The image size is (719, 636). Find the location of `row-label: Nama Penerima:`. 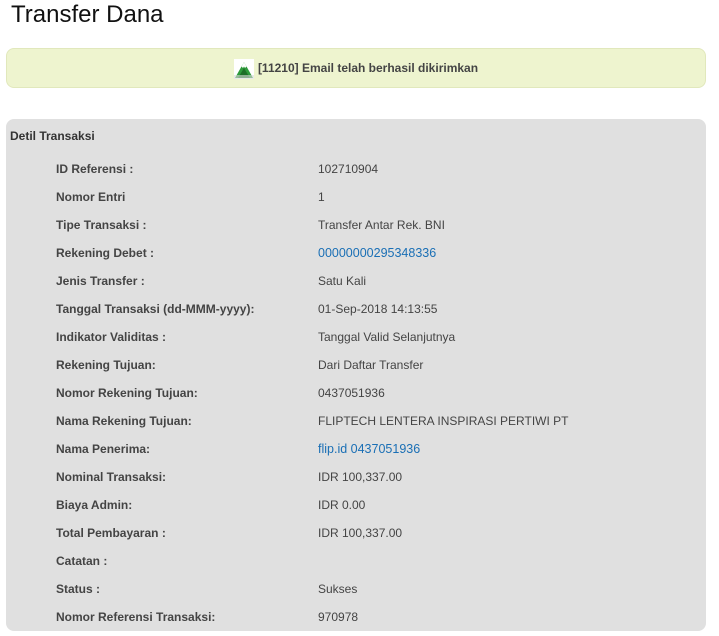

row-label: Nama Penerima: is located at coordinates (103, 449).